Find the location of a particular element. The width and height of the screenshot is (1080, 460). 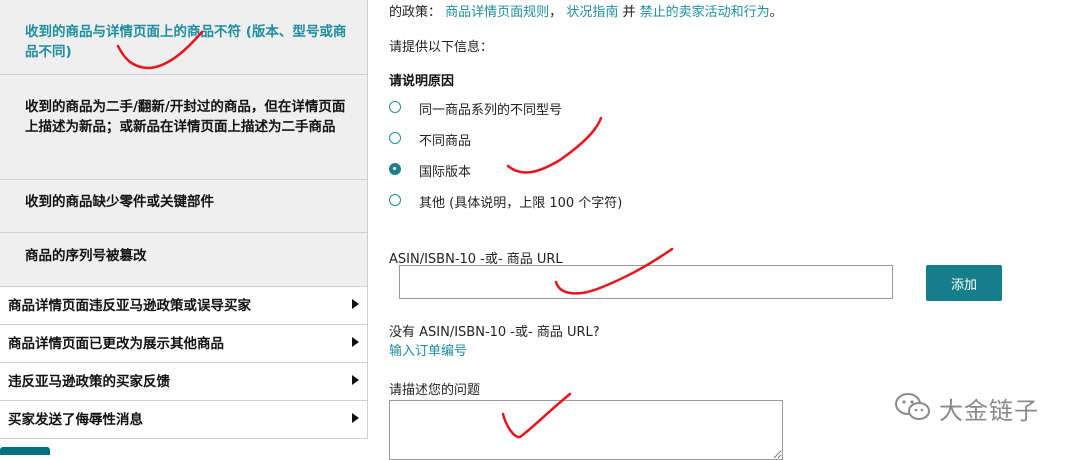

describe-issue-textarea is located at coordinates (586, 430).